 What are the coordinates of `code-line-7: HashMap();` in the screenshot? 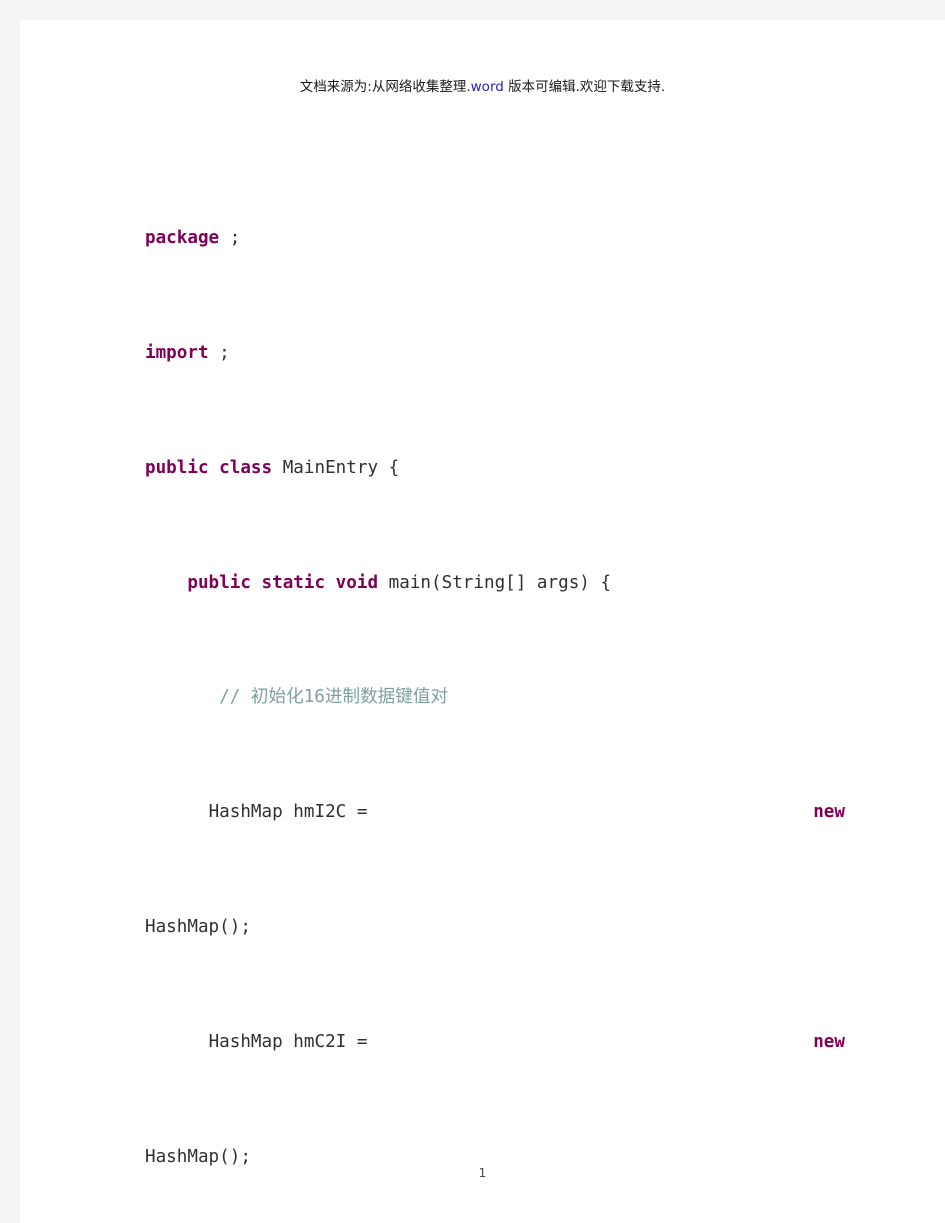 It's located at (495, 927).